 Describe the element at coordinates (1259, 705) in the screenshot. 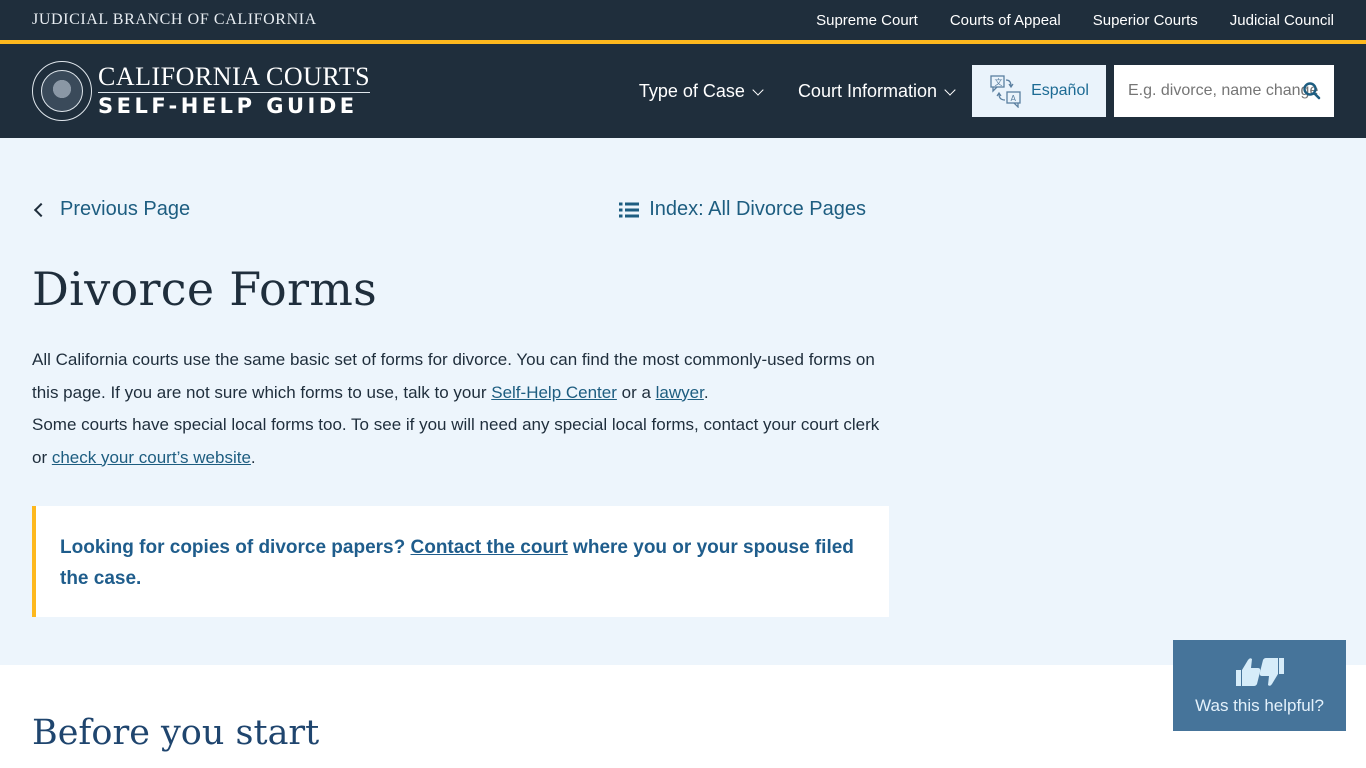

I see `feedback-label: Was this helpful?` at that location.